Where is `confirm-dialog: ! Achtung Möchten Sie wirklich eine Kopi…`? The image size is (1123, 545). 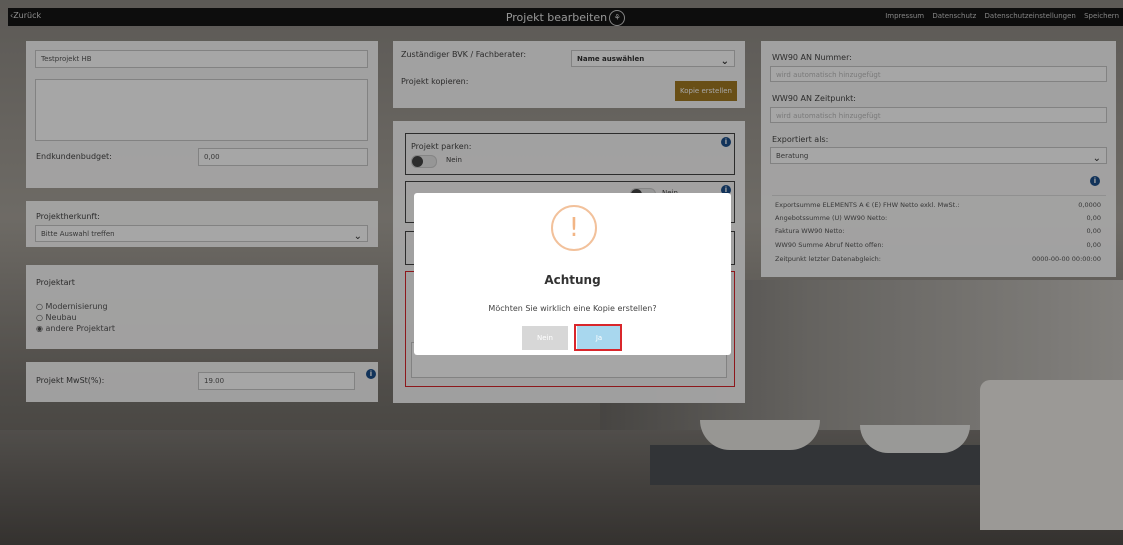 confirm-dialog: ! Achtung Möchten Sie wirklich eine Kopi… is located at coordinates (572, 274).